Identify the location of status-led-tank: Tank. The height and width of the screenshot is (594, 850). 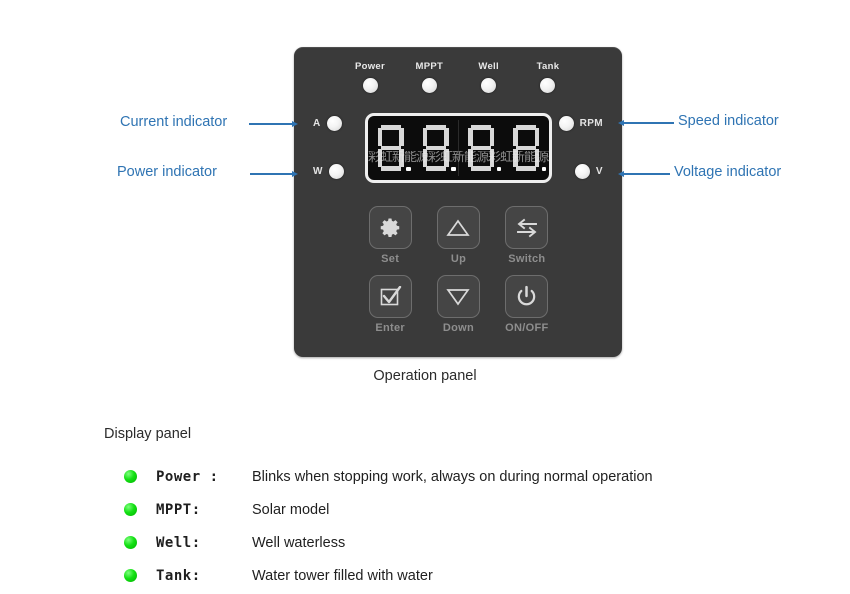
(548, 77).